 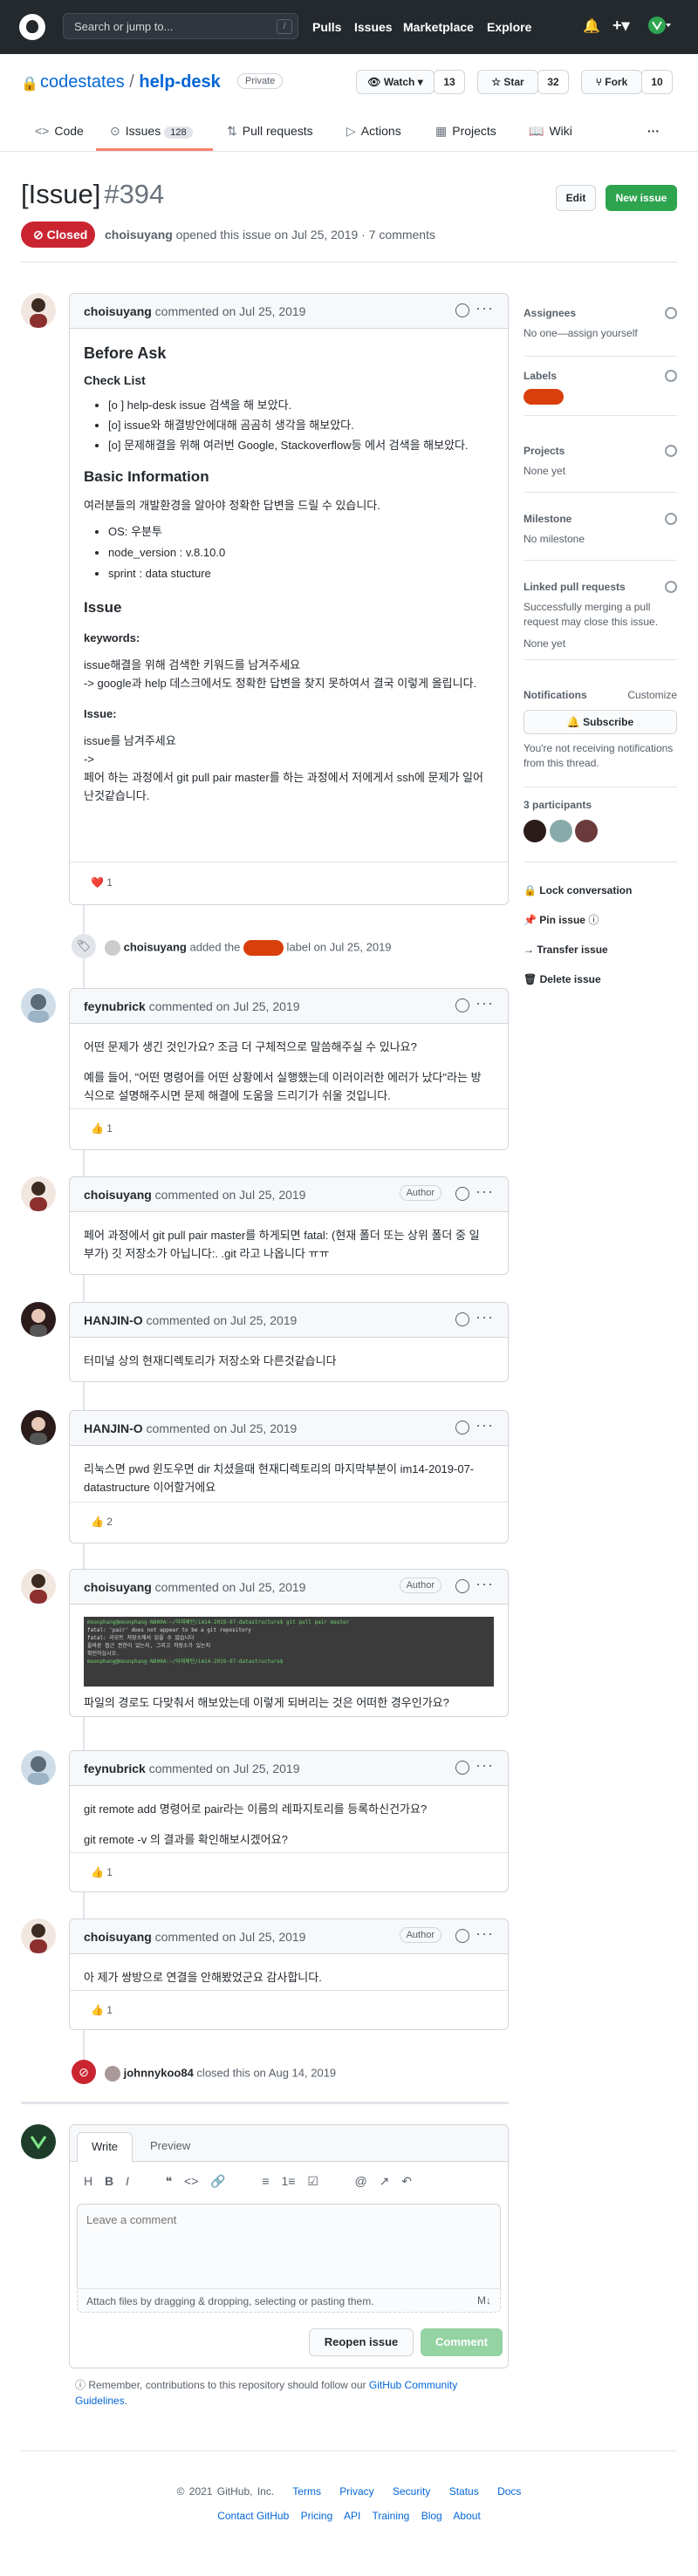 I want to click on tab-wiki: 📖 Wiki, so click(x=550, y=132).